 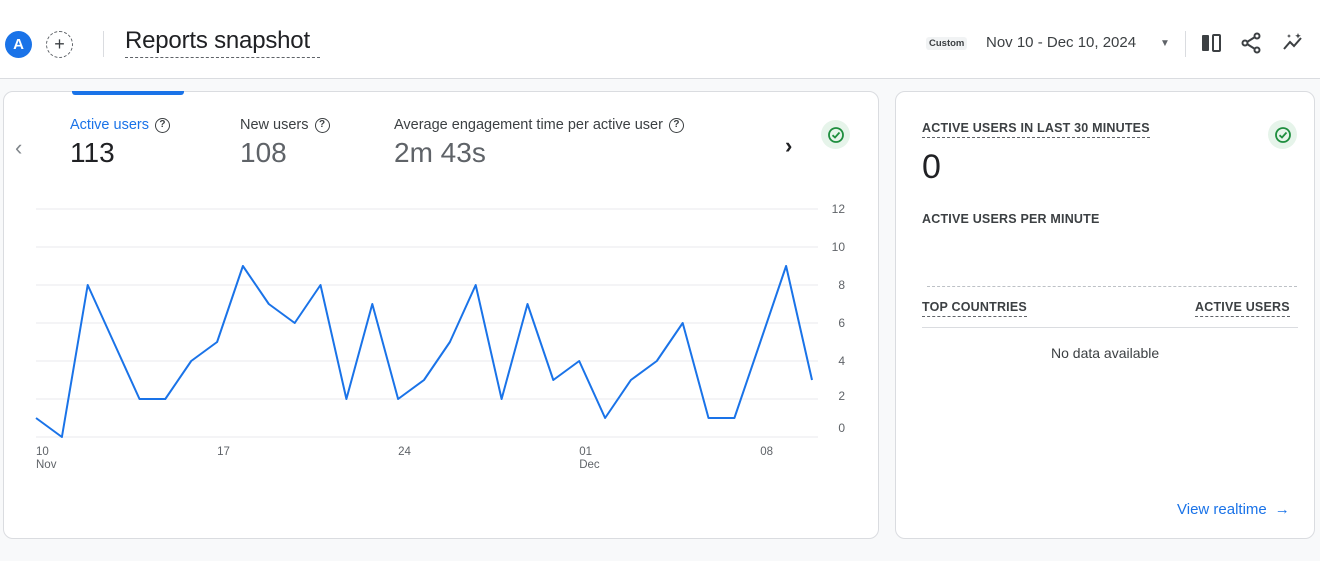 What do you see at coordinates (1282, 134) in the screenshot?
I see `realtime-check-icon` at bounding box center [1282, 134].